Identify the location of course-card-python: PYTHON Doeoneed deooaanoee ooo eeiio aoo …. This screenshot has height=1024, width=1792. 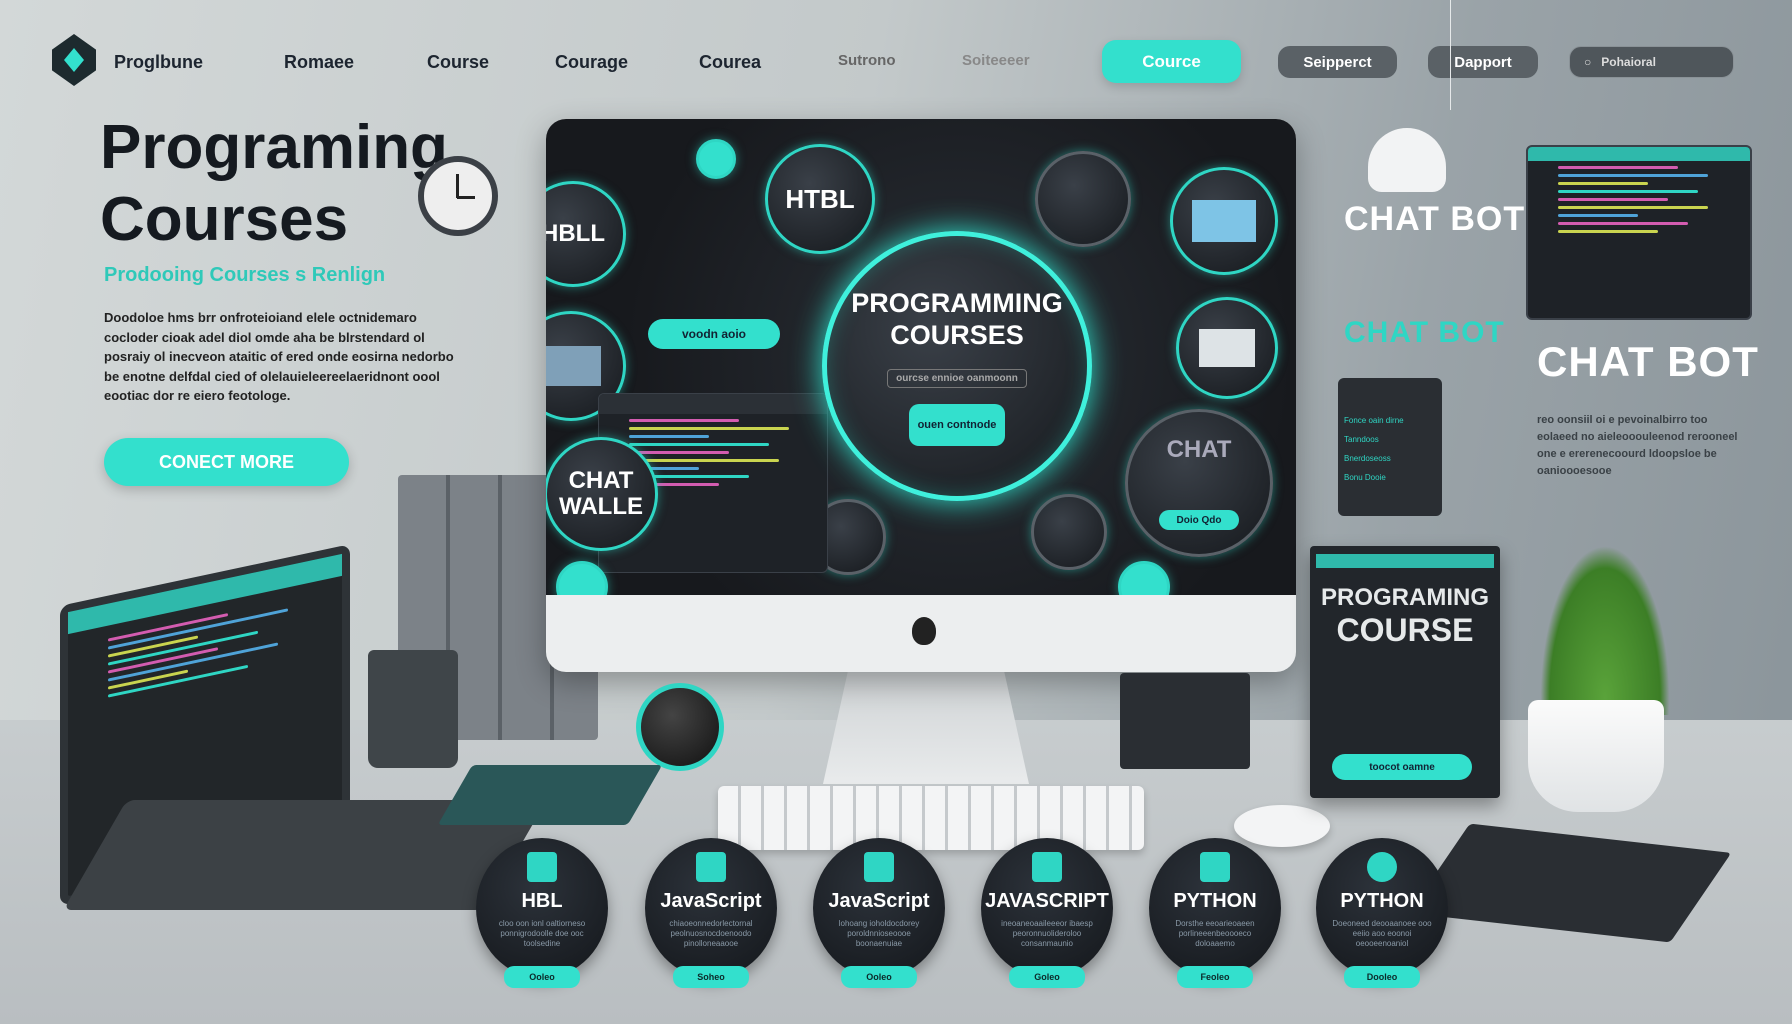
(1382, 913).